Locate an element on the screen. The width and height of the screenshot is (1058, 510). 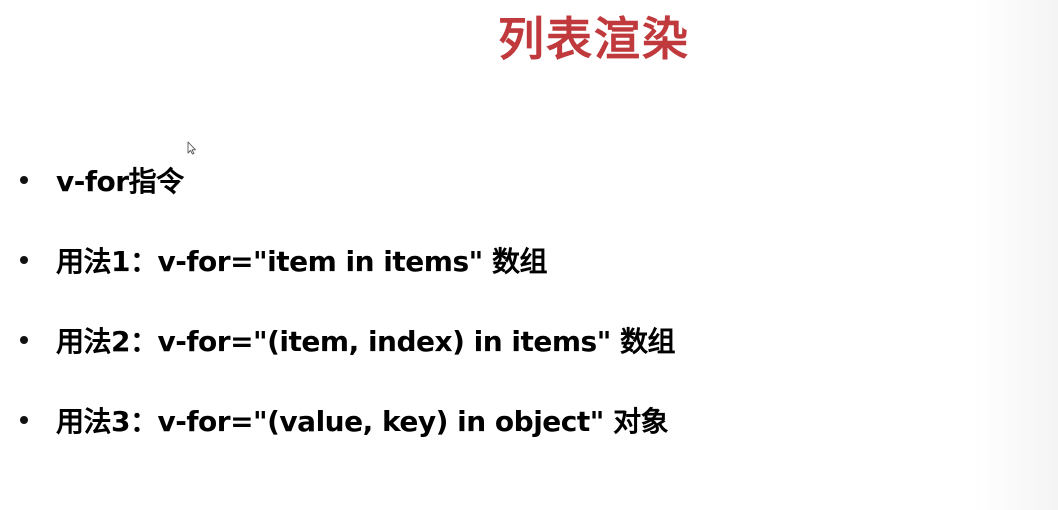
bullet-item-v-for: v-for指令 is located at coordinates (347, 180).